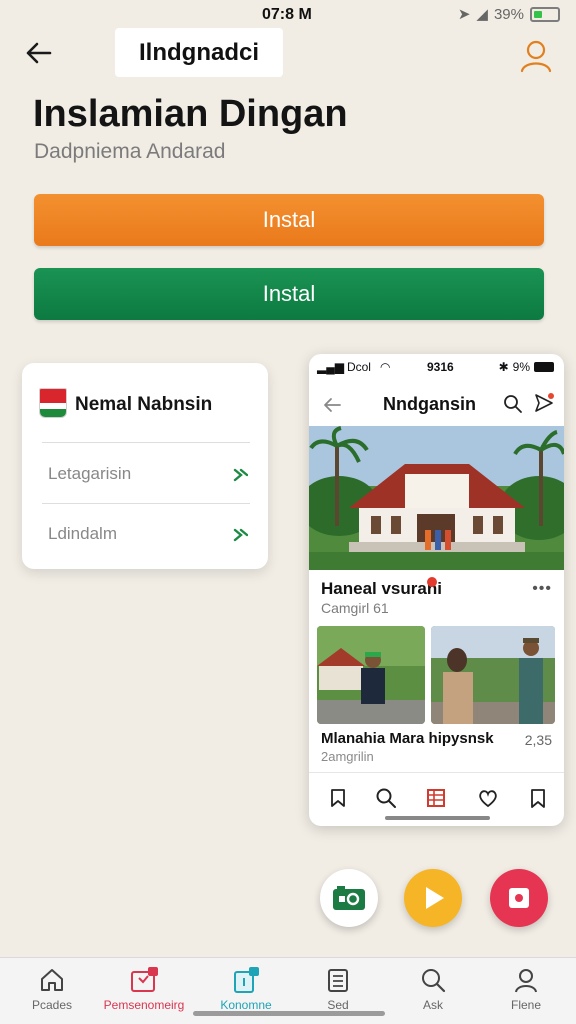 Image resolution: width=576 pixels, height=1024 pixels. I want to click on bookmark-chat-icon, so click(338, 798).